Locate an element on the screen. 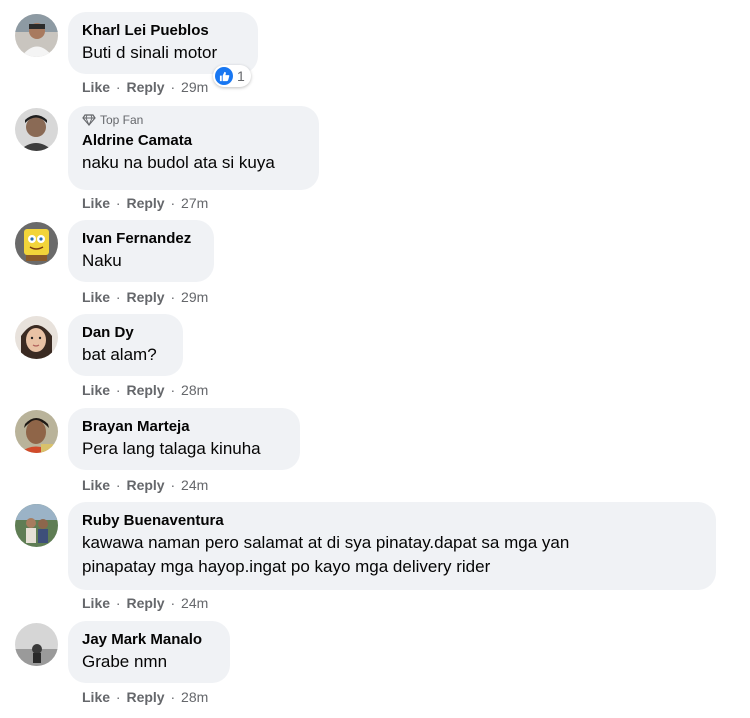 The width and height of the screenshot is (750, 718). top-fan-label: Top Fan is located at coordinates (122, 120).